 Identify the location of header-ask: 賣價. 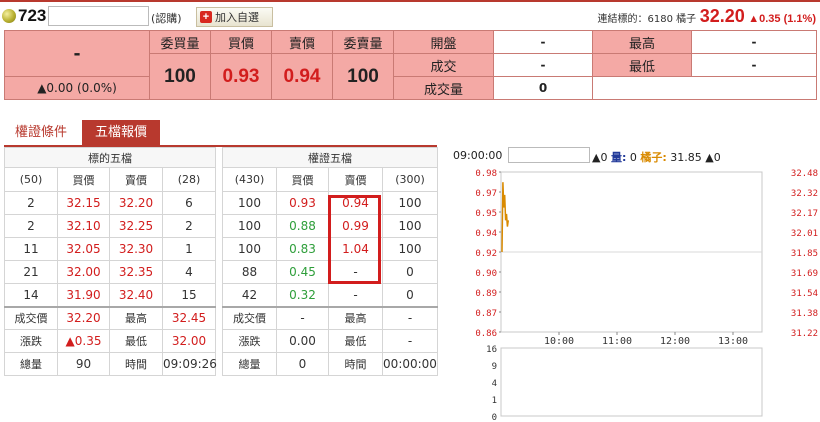
(302, 42).